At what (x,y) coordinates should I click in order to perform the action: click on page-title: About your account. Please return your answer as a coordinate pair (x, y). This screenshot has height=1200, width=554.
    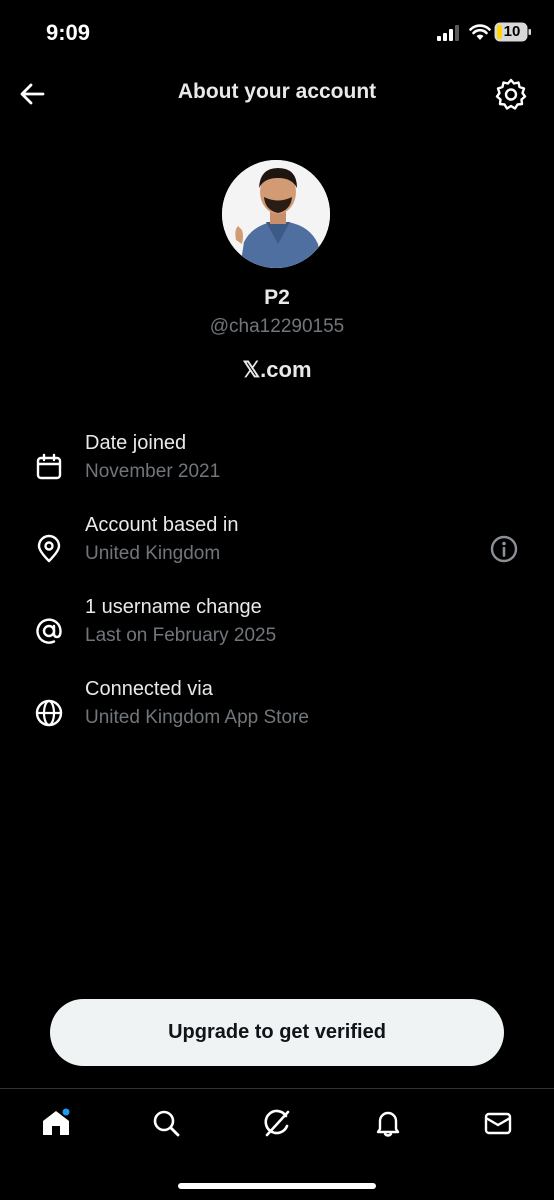
    Looking at the image, I should click on (277, 91).